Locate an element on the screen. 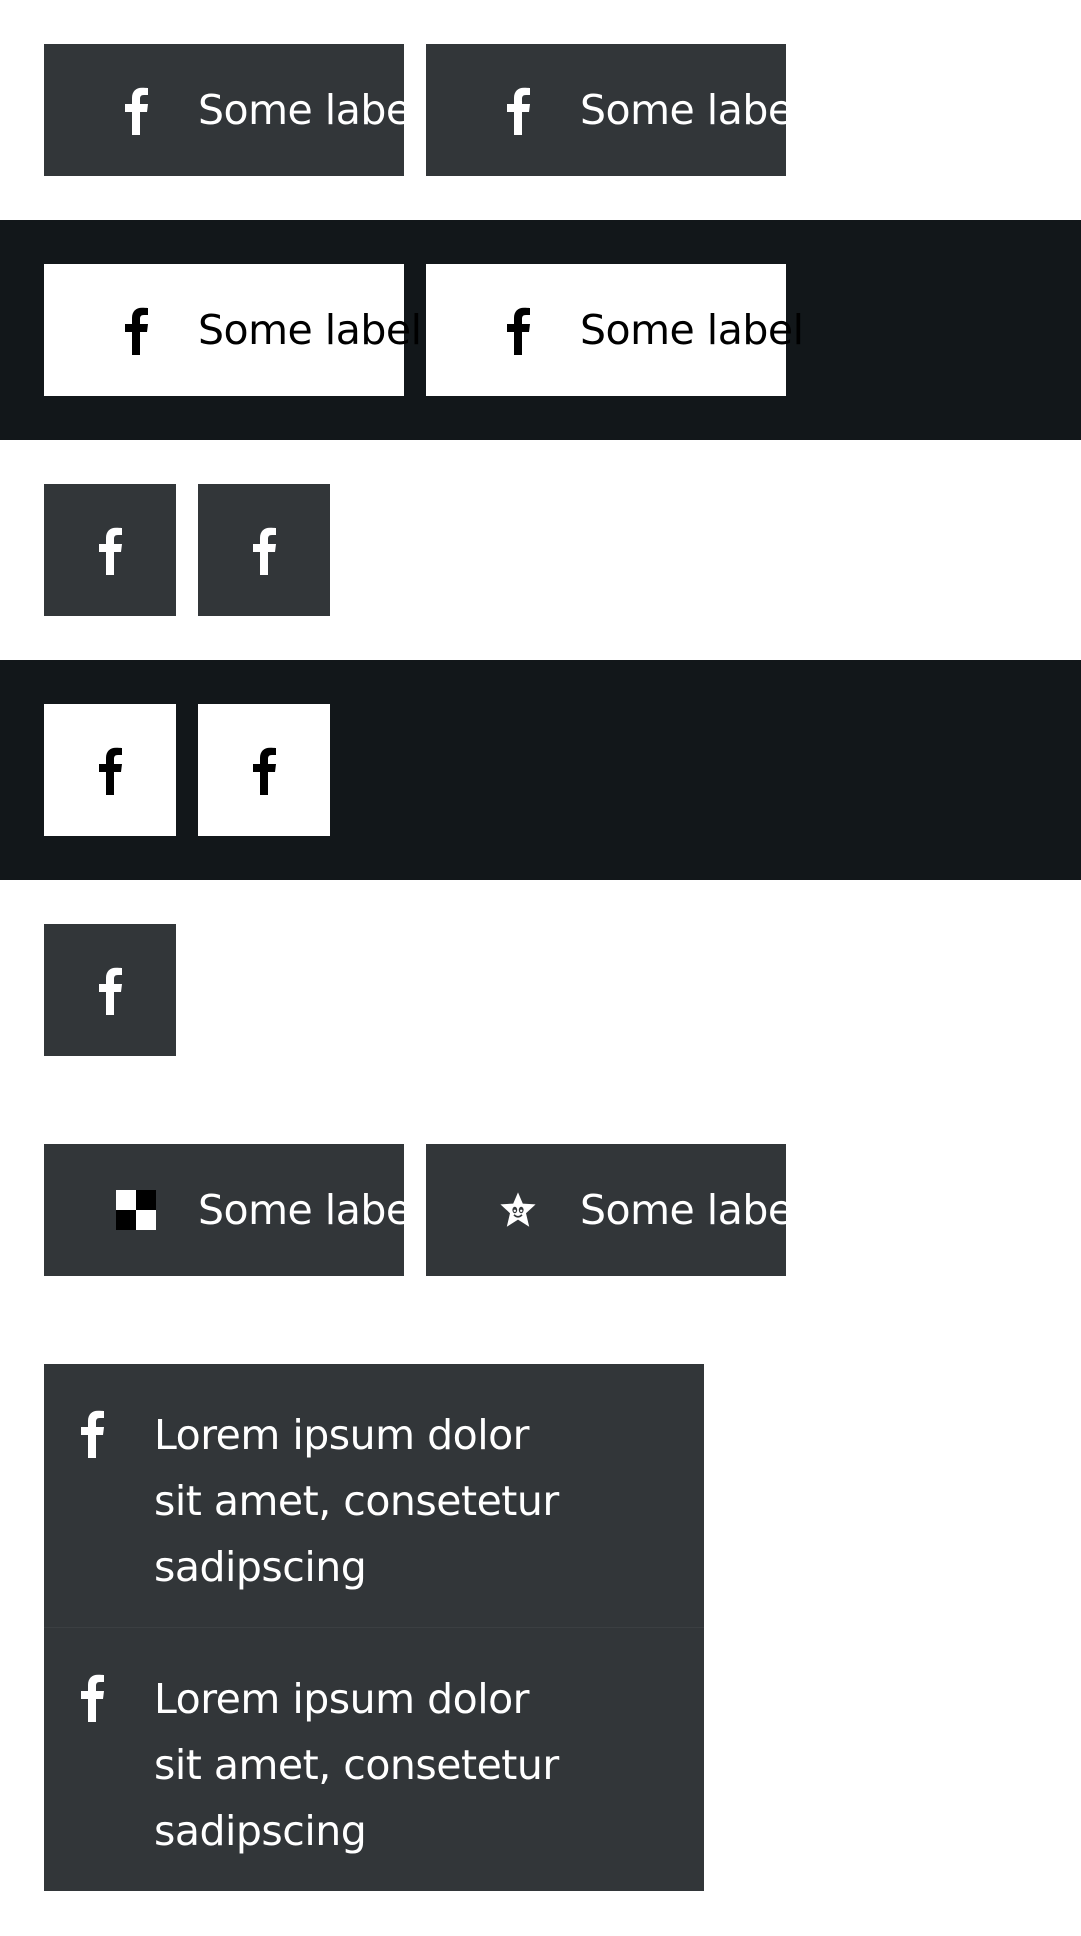 This screenshot has height=1936, width=1081. row-custom-icons: Some label Some label is located at coordinates (540, 1210).